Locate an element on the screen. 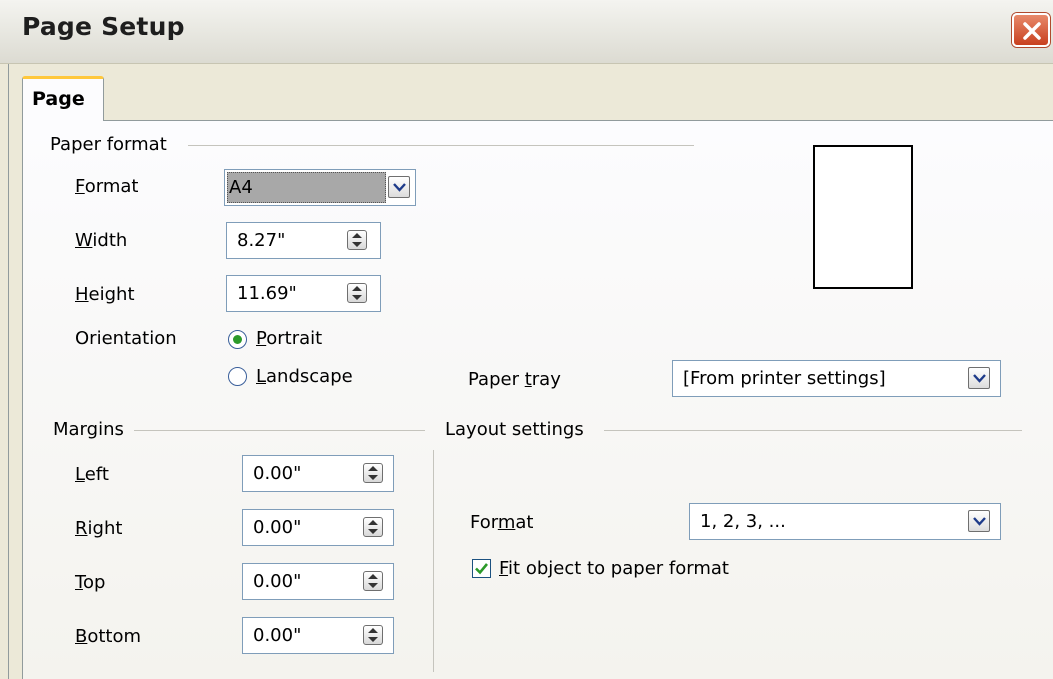  width-value: 8.27" is located at coordinates (261, 240).